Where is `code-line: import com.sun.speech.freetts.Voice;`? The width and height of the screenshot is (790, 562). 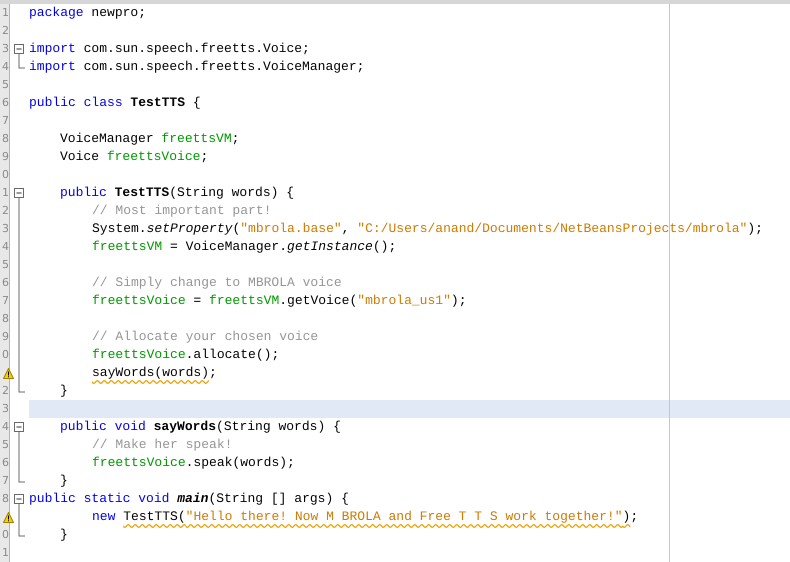
code-line: import com.sun.speech.freetts.Voice; is located at coordinates (170, 49).